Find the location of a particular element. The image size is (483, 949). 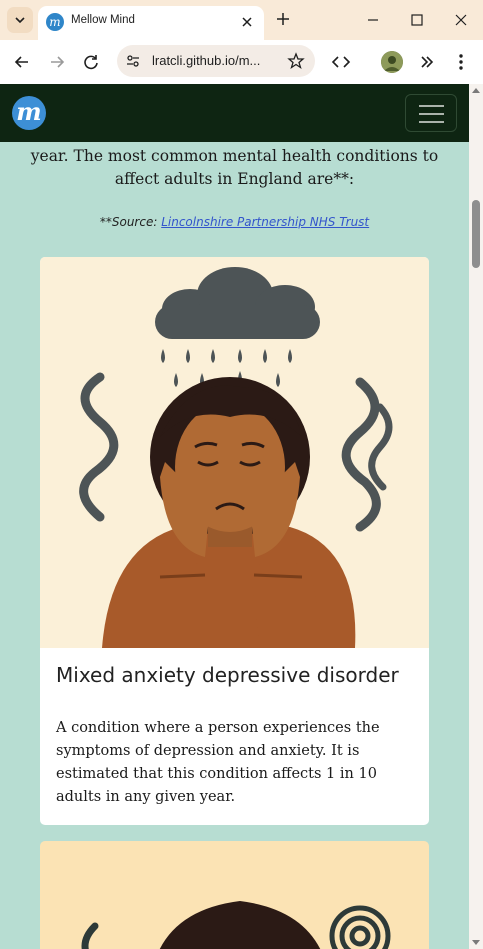

source-link: Lincolnshire Partnership NHS Trust is located at coordinates (265, 222).